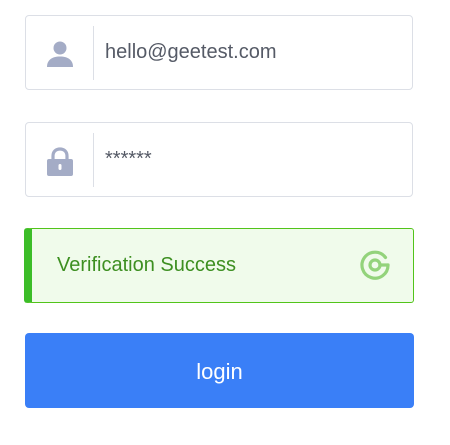 The height and width of the screenshot is (445, 450). I want to click on captcha-verify-box: Verification Success, so click(219, 265).